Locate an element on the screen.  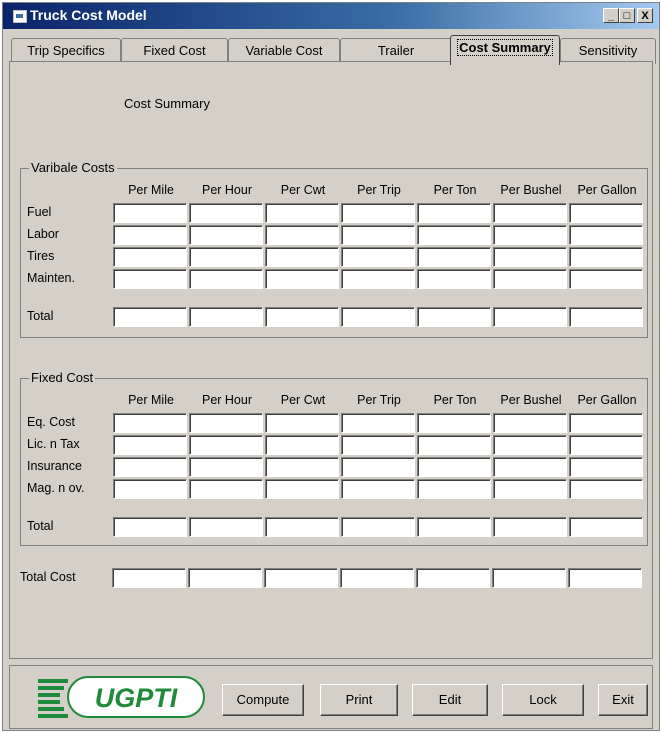
fixed-cost-colhead: Per Bushel is located at coordinates (531, 400).